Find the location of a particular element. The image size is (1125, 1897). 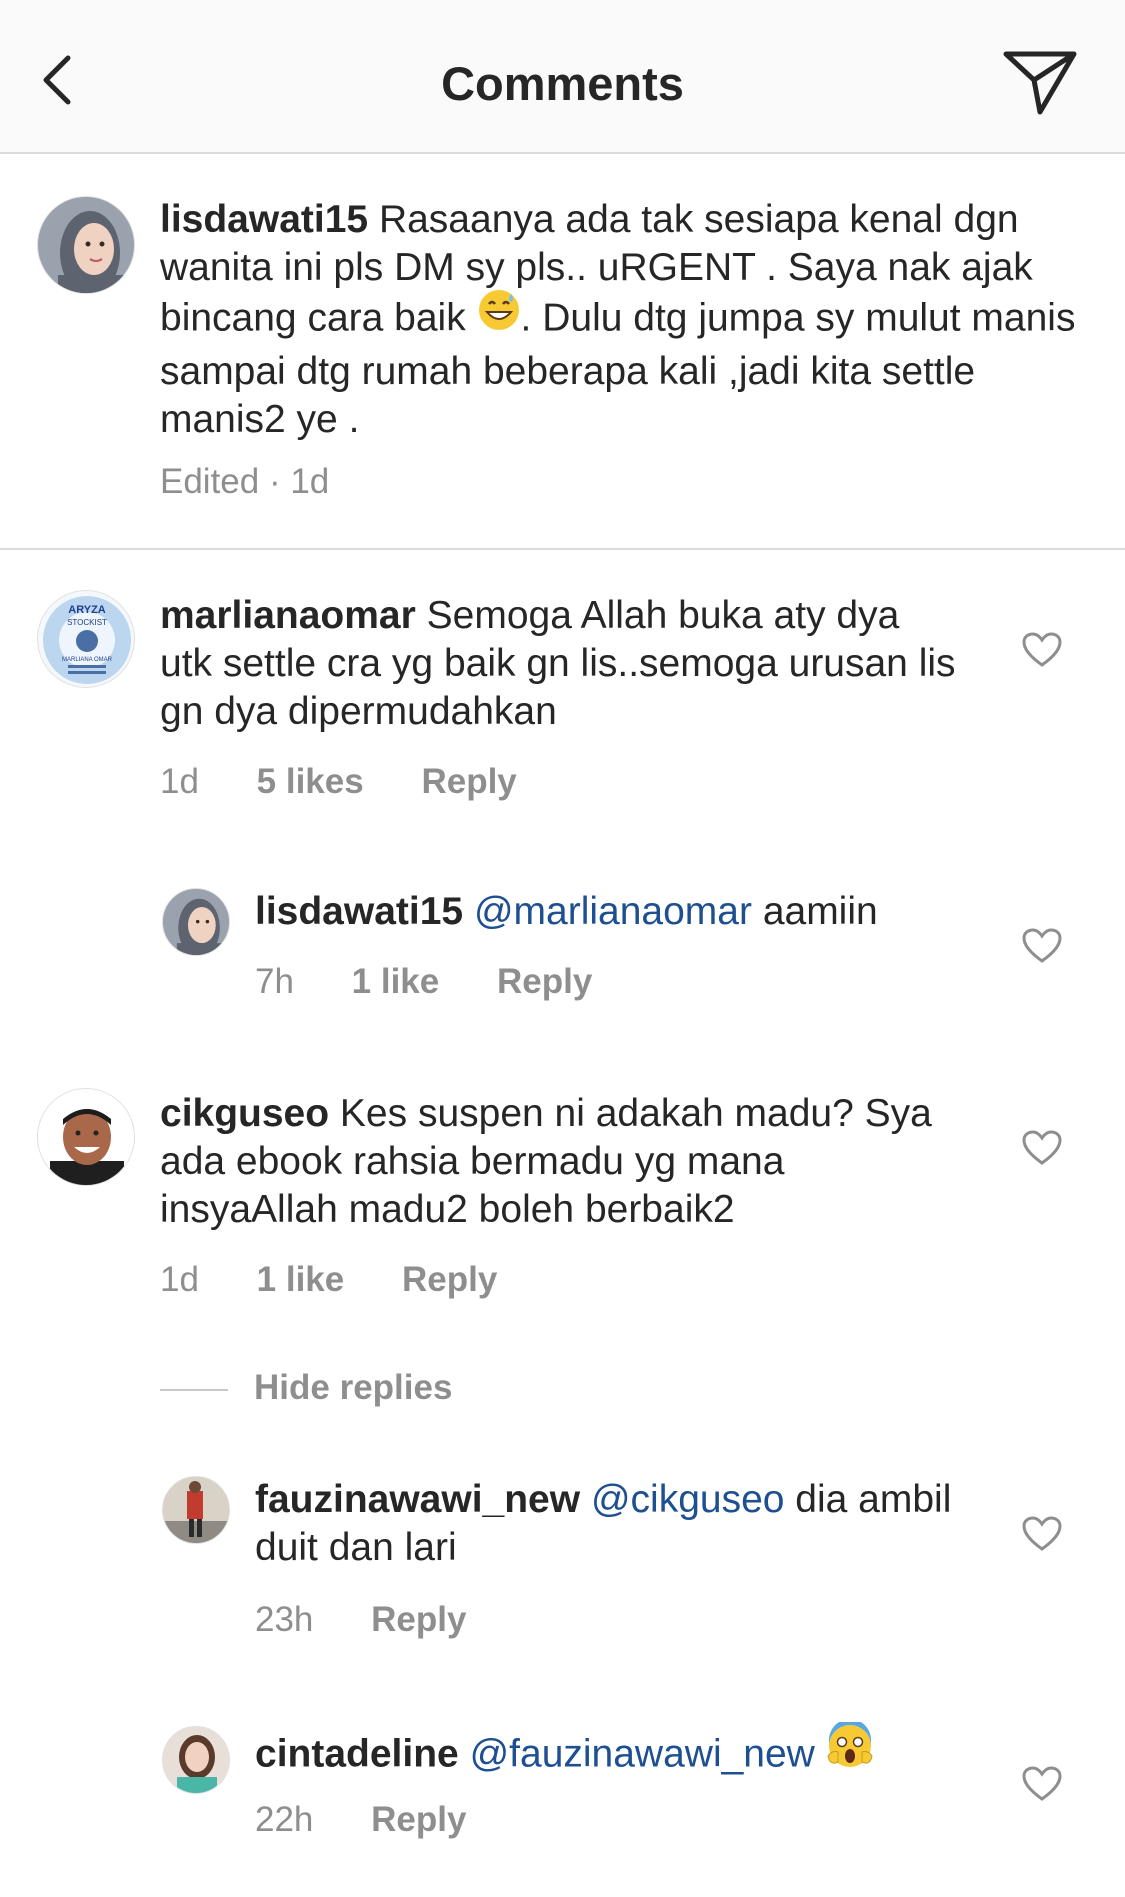

mention-link: @fauzinawawi_new is located at coordinates (642, 1753).